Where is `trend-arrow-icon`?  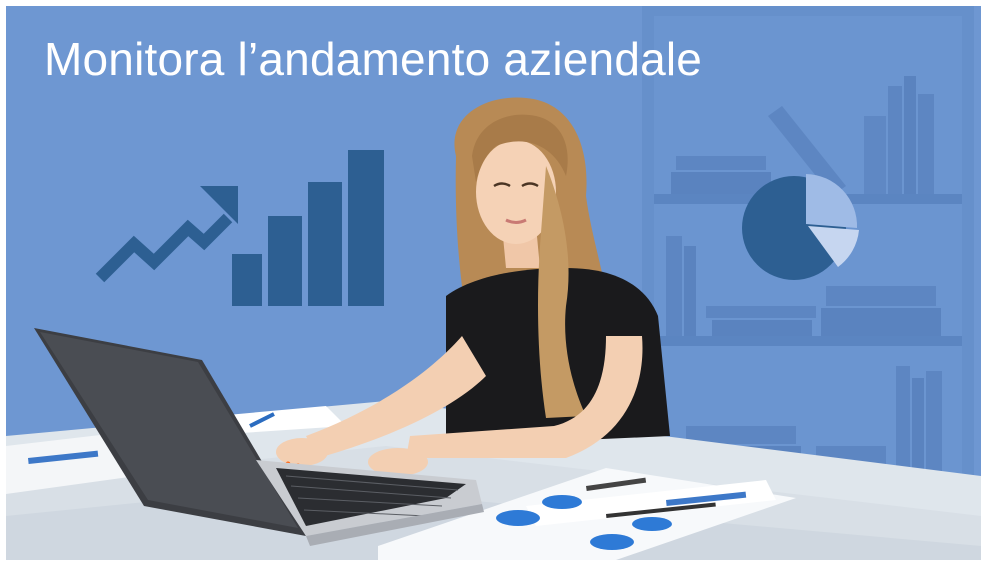
trend-arrow-icon is located at coordinates (166, 234).